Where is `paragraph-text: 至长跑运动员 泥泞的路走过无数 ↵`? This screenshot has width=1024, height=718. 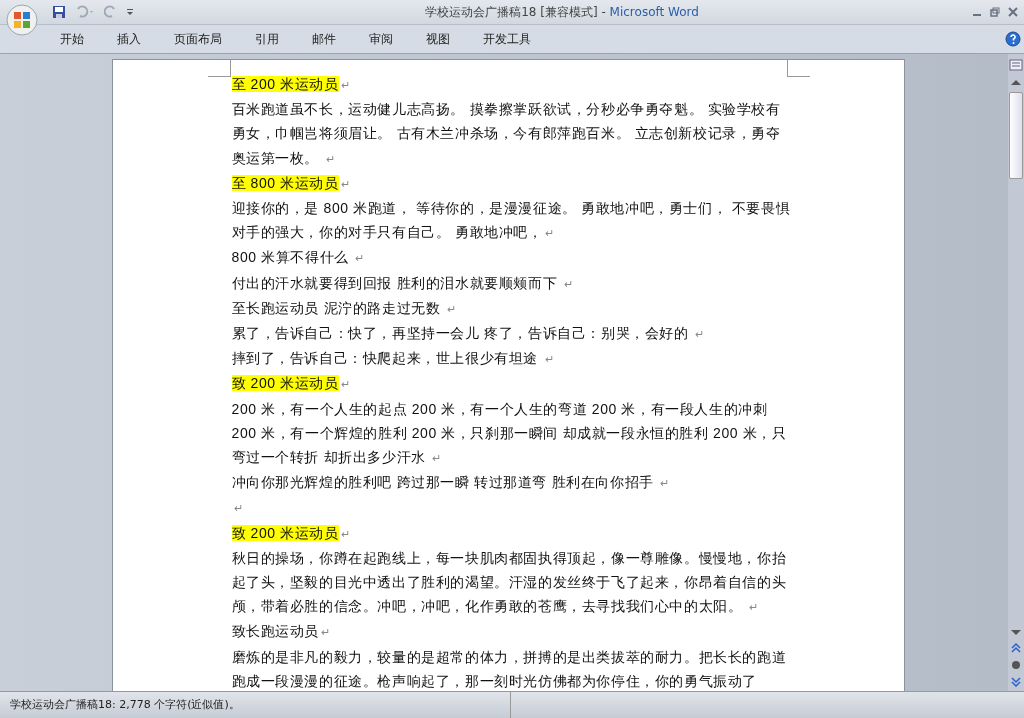
paragraph-text: 至长跑运动员 泥泞的路走过无数 ↵ is located at coordinates (344, 307).